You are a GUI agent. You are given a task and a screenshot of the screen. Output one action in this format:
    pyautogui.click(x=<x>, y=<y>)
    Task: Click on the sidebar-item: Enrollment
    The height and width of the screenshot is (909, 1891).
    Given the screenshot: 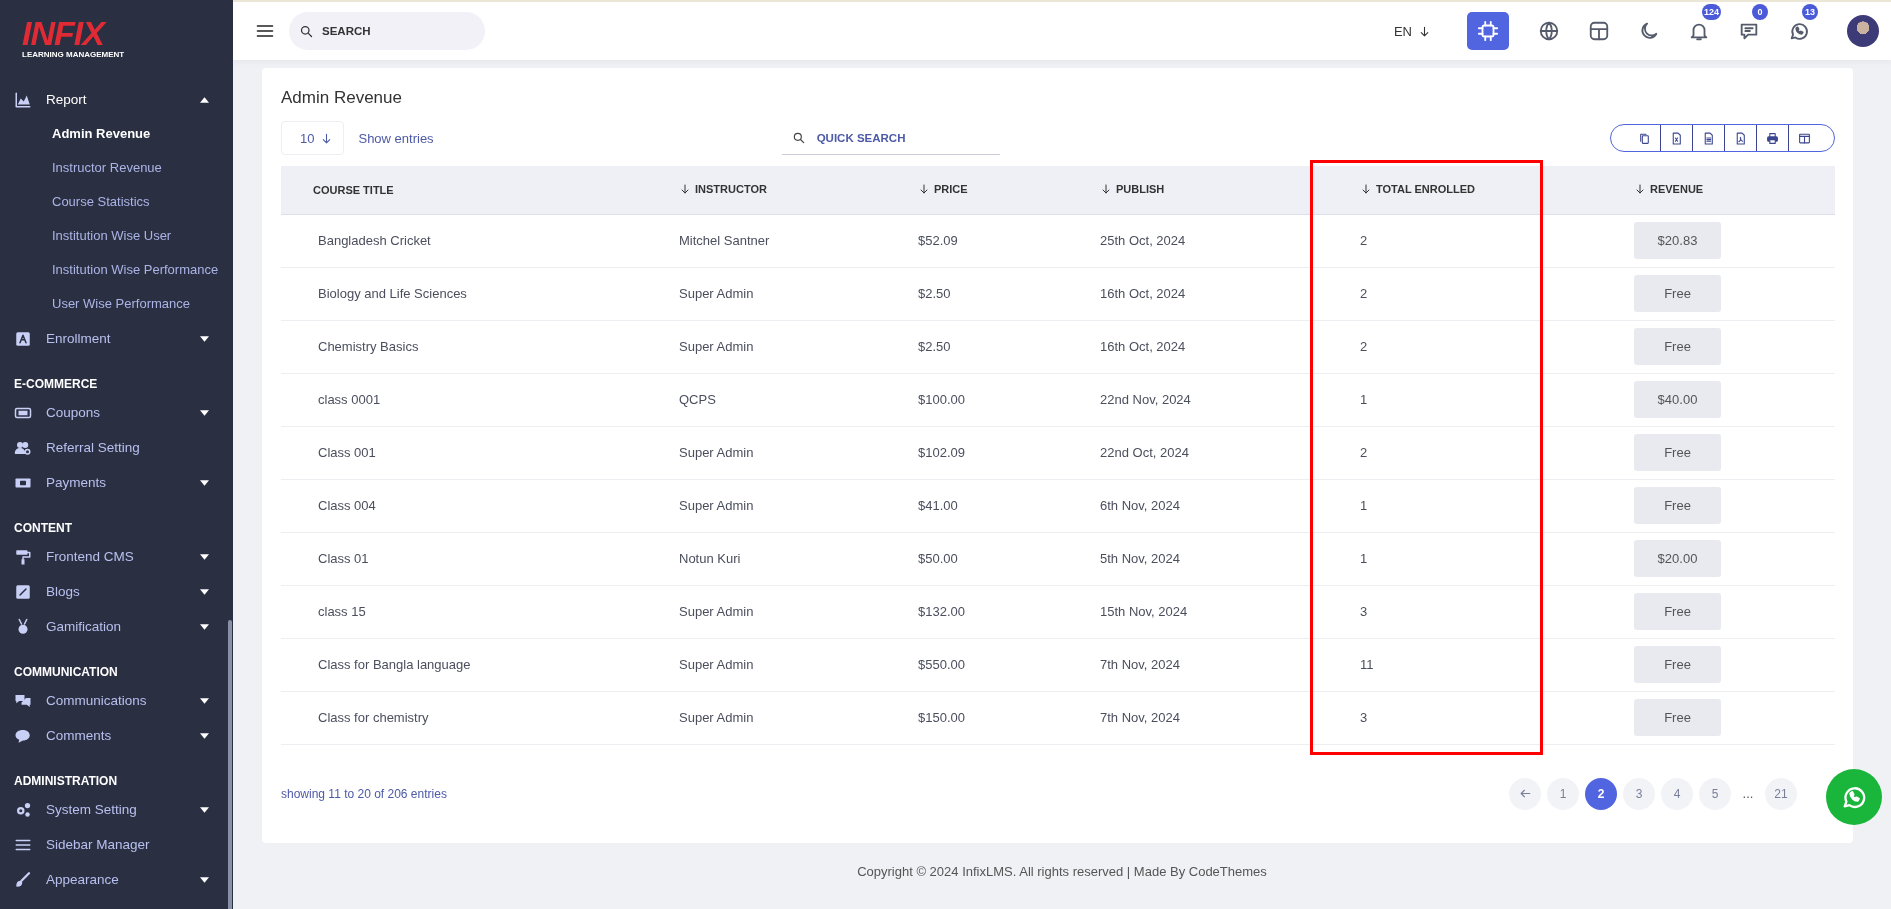 What is the action you would take?
    pyautogui.click(x=116, y=338)
    